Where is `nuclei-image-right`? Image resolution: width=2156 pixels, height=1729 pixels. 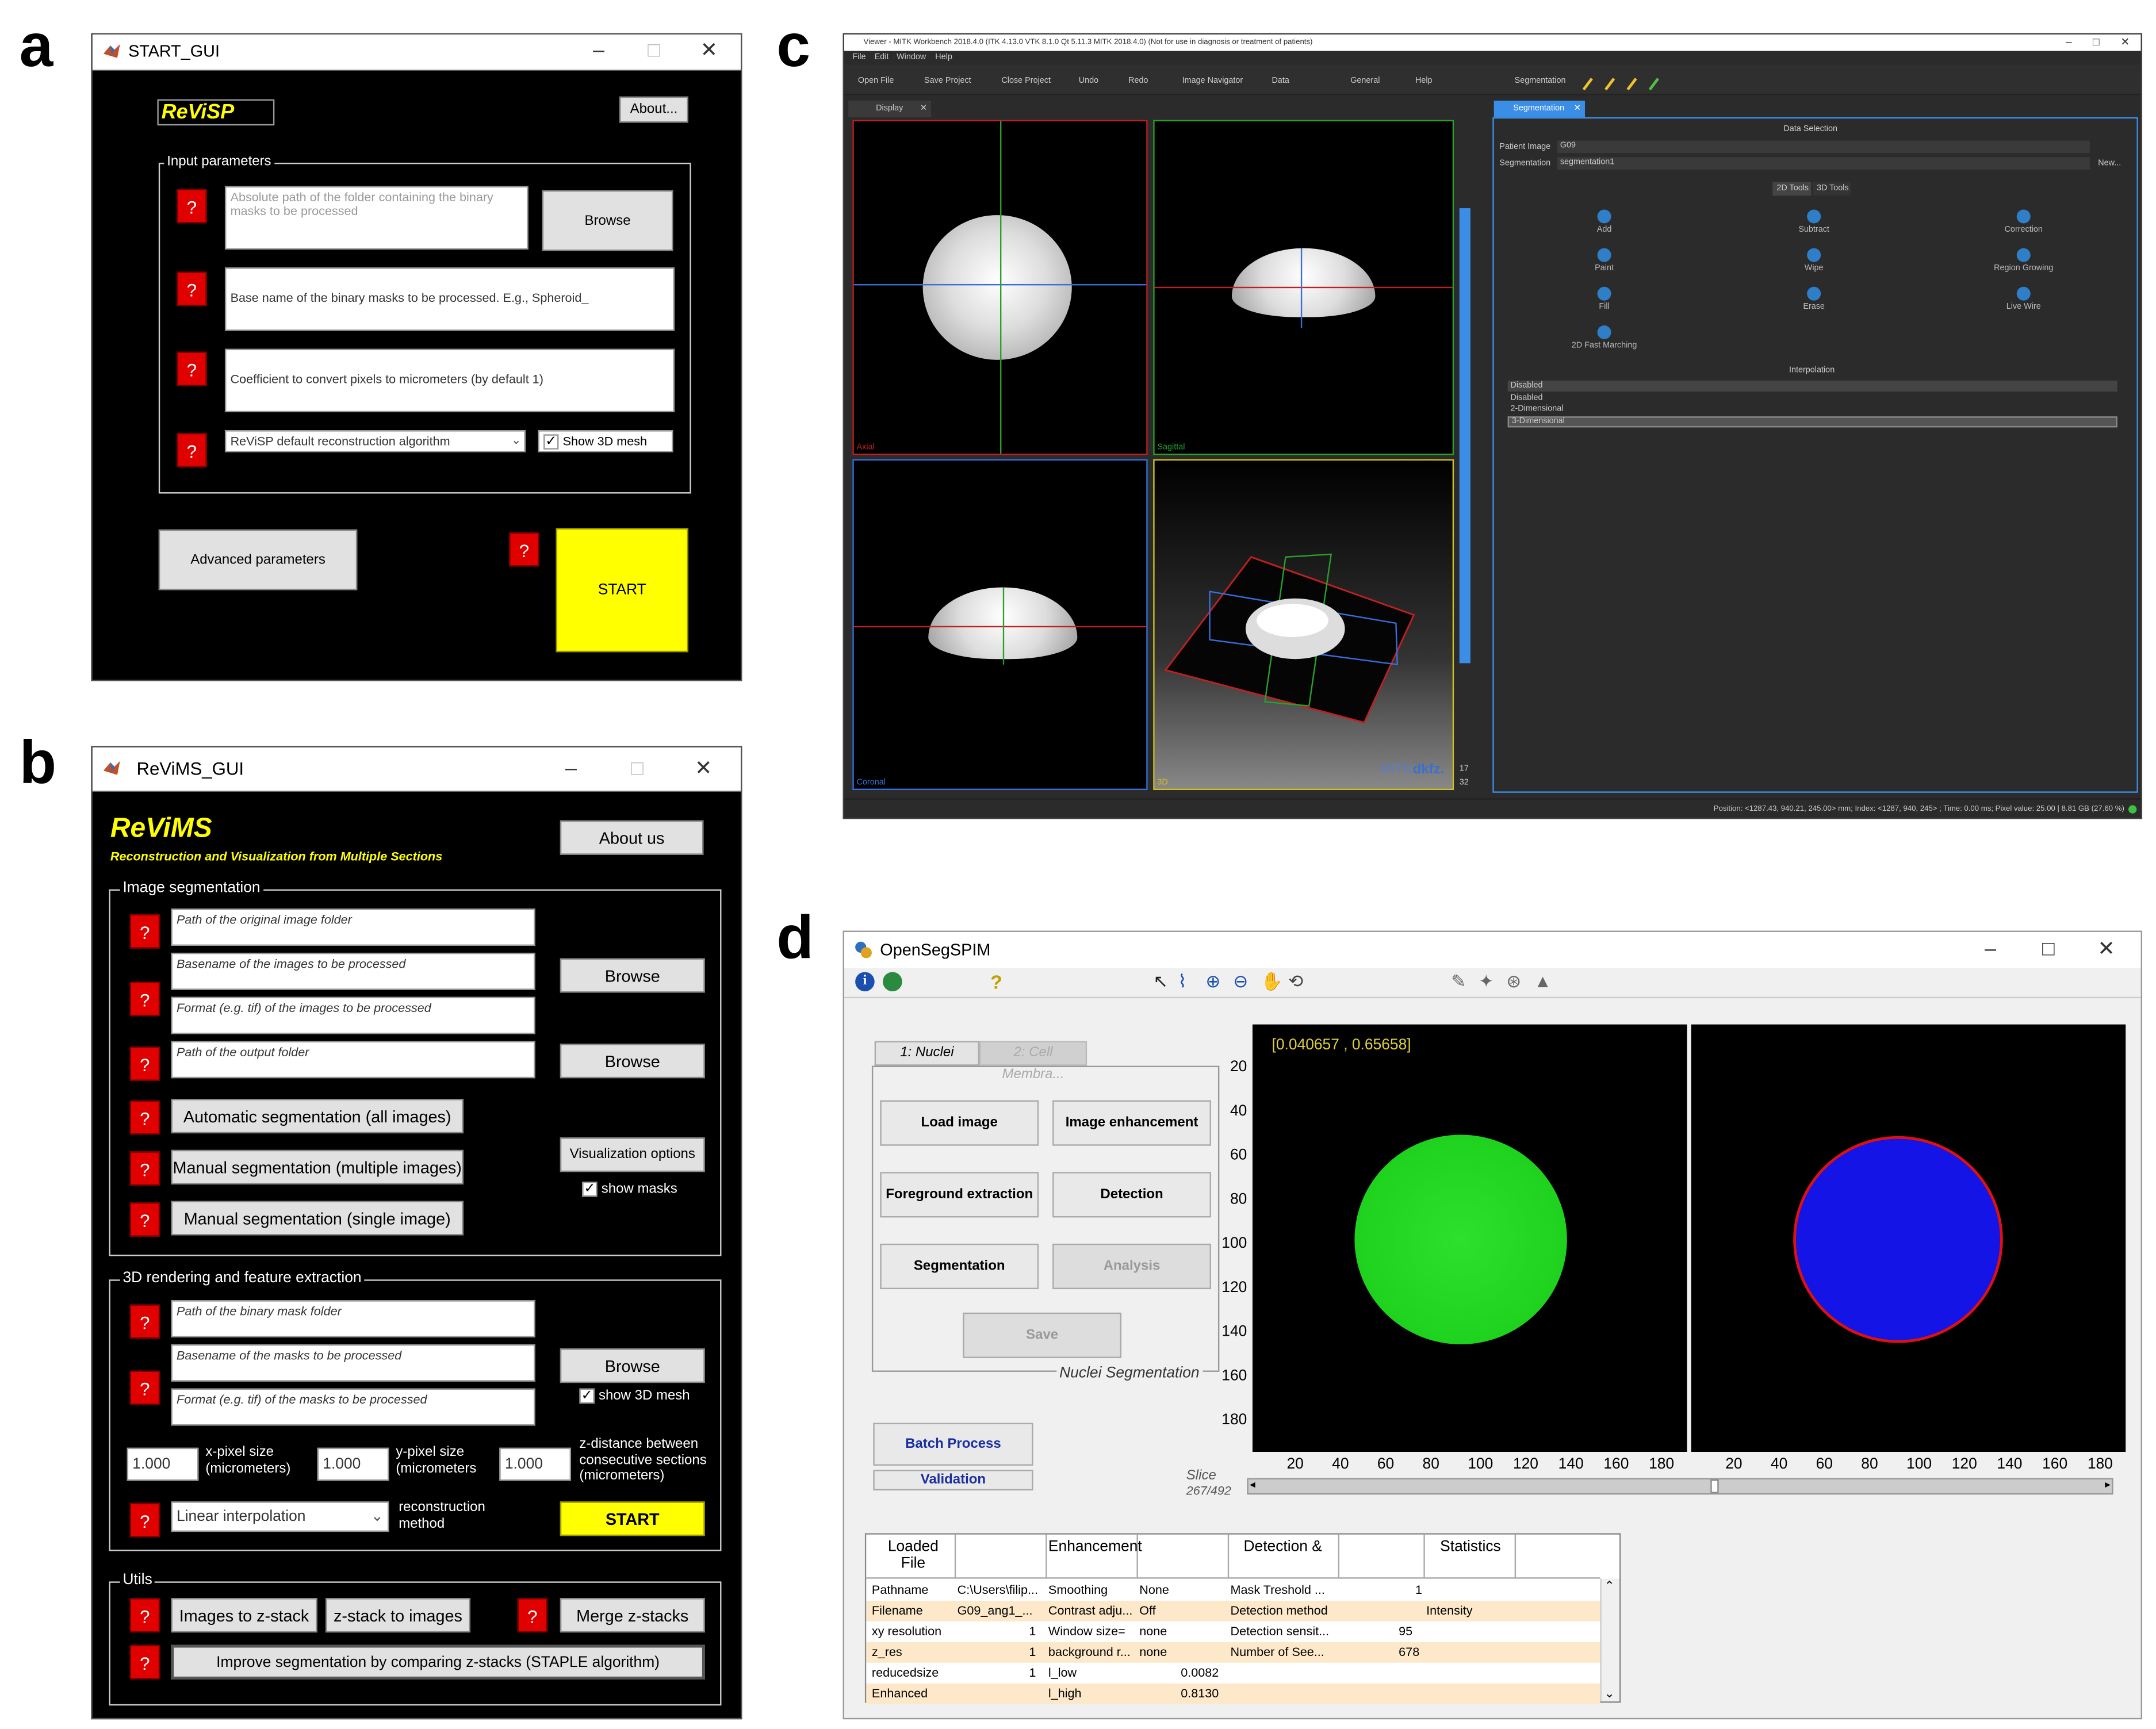
nuclei-image-right is located at coordinates (1908, 1238).